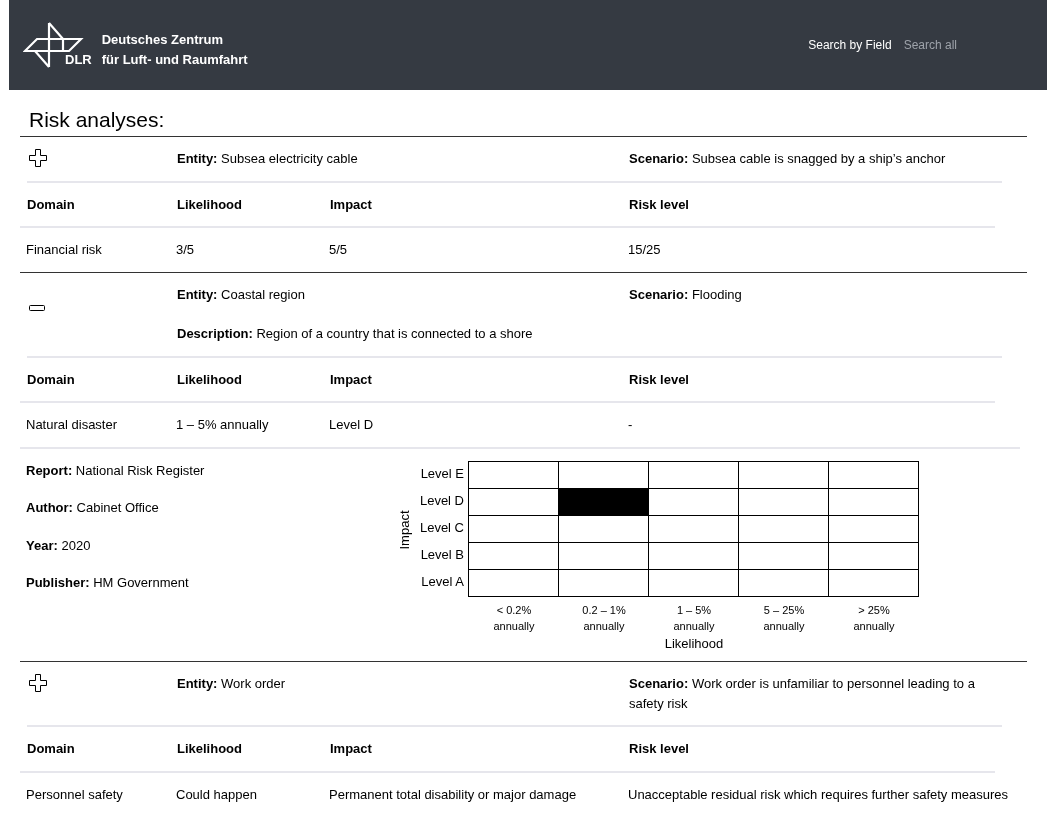 This screenshot has width=1047, height=828. I want to click on logo-text: DLR, so click(78, 59).